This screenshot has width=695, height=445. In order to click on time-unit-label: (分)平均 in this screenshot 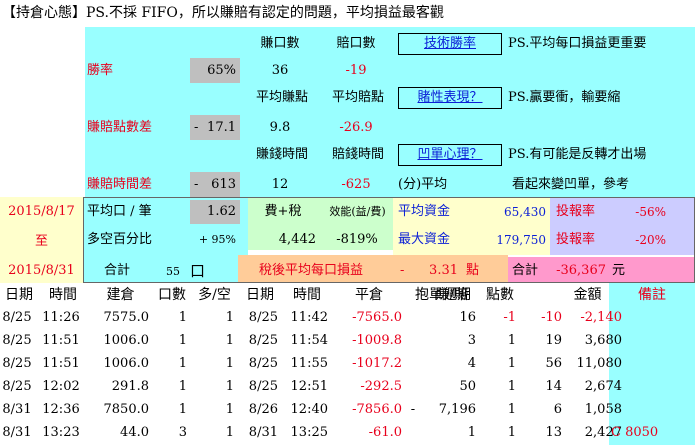, I will do `click(423, 184)`.